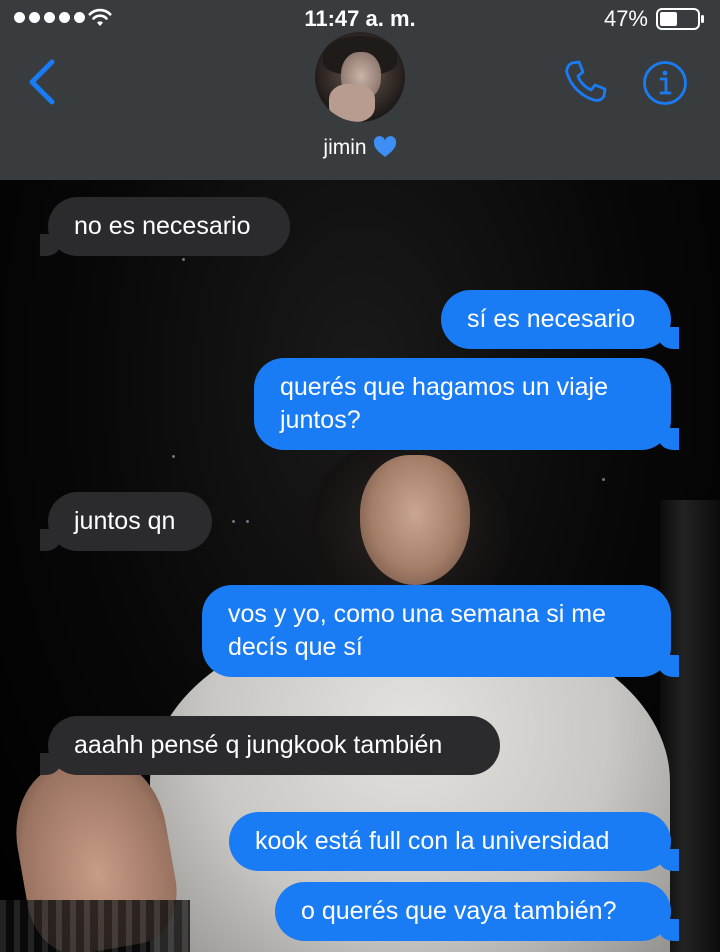  Describe the element at coordinates (126, 521) in the screenshot. I see `received-message: juntos qn` at that location.